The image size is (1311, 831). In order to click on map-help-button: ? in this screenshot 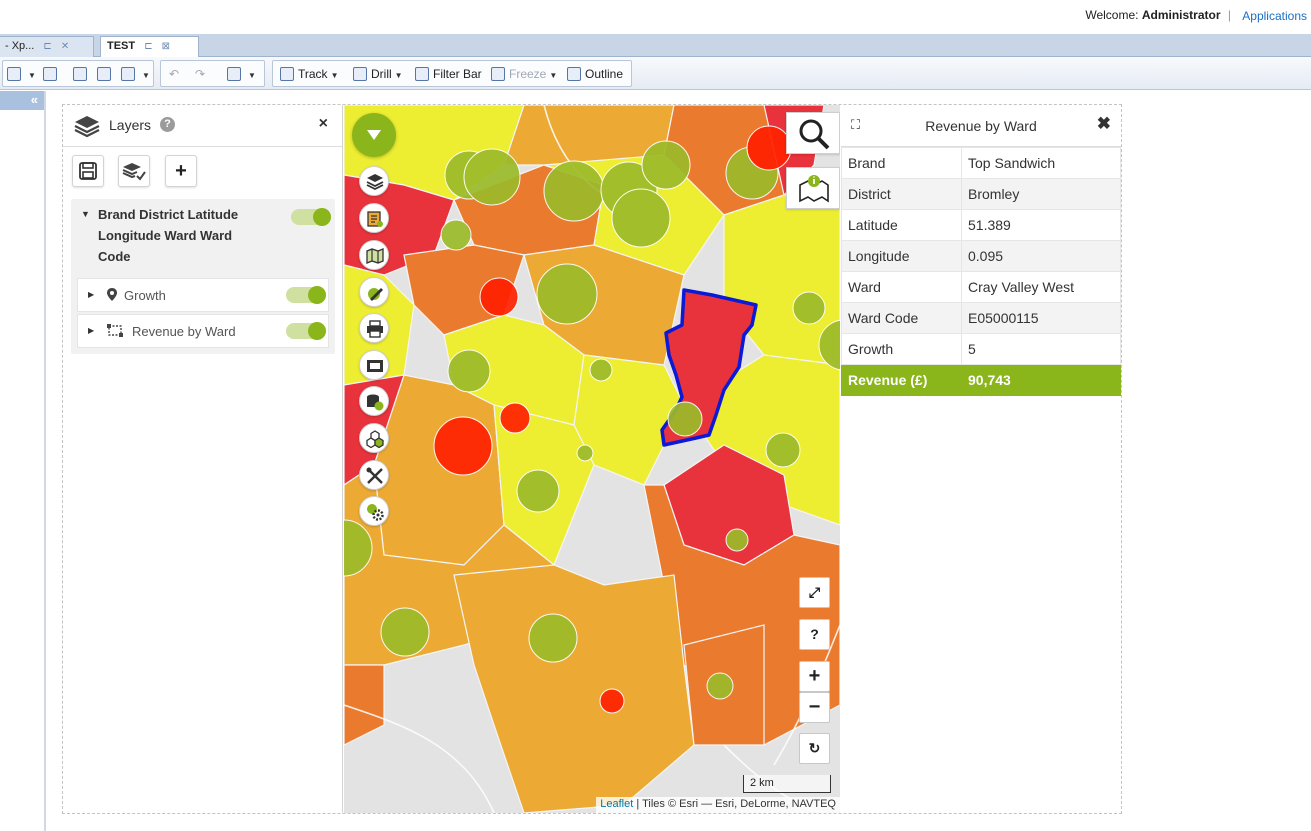, I will do `click(814, 634)`.